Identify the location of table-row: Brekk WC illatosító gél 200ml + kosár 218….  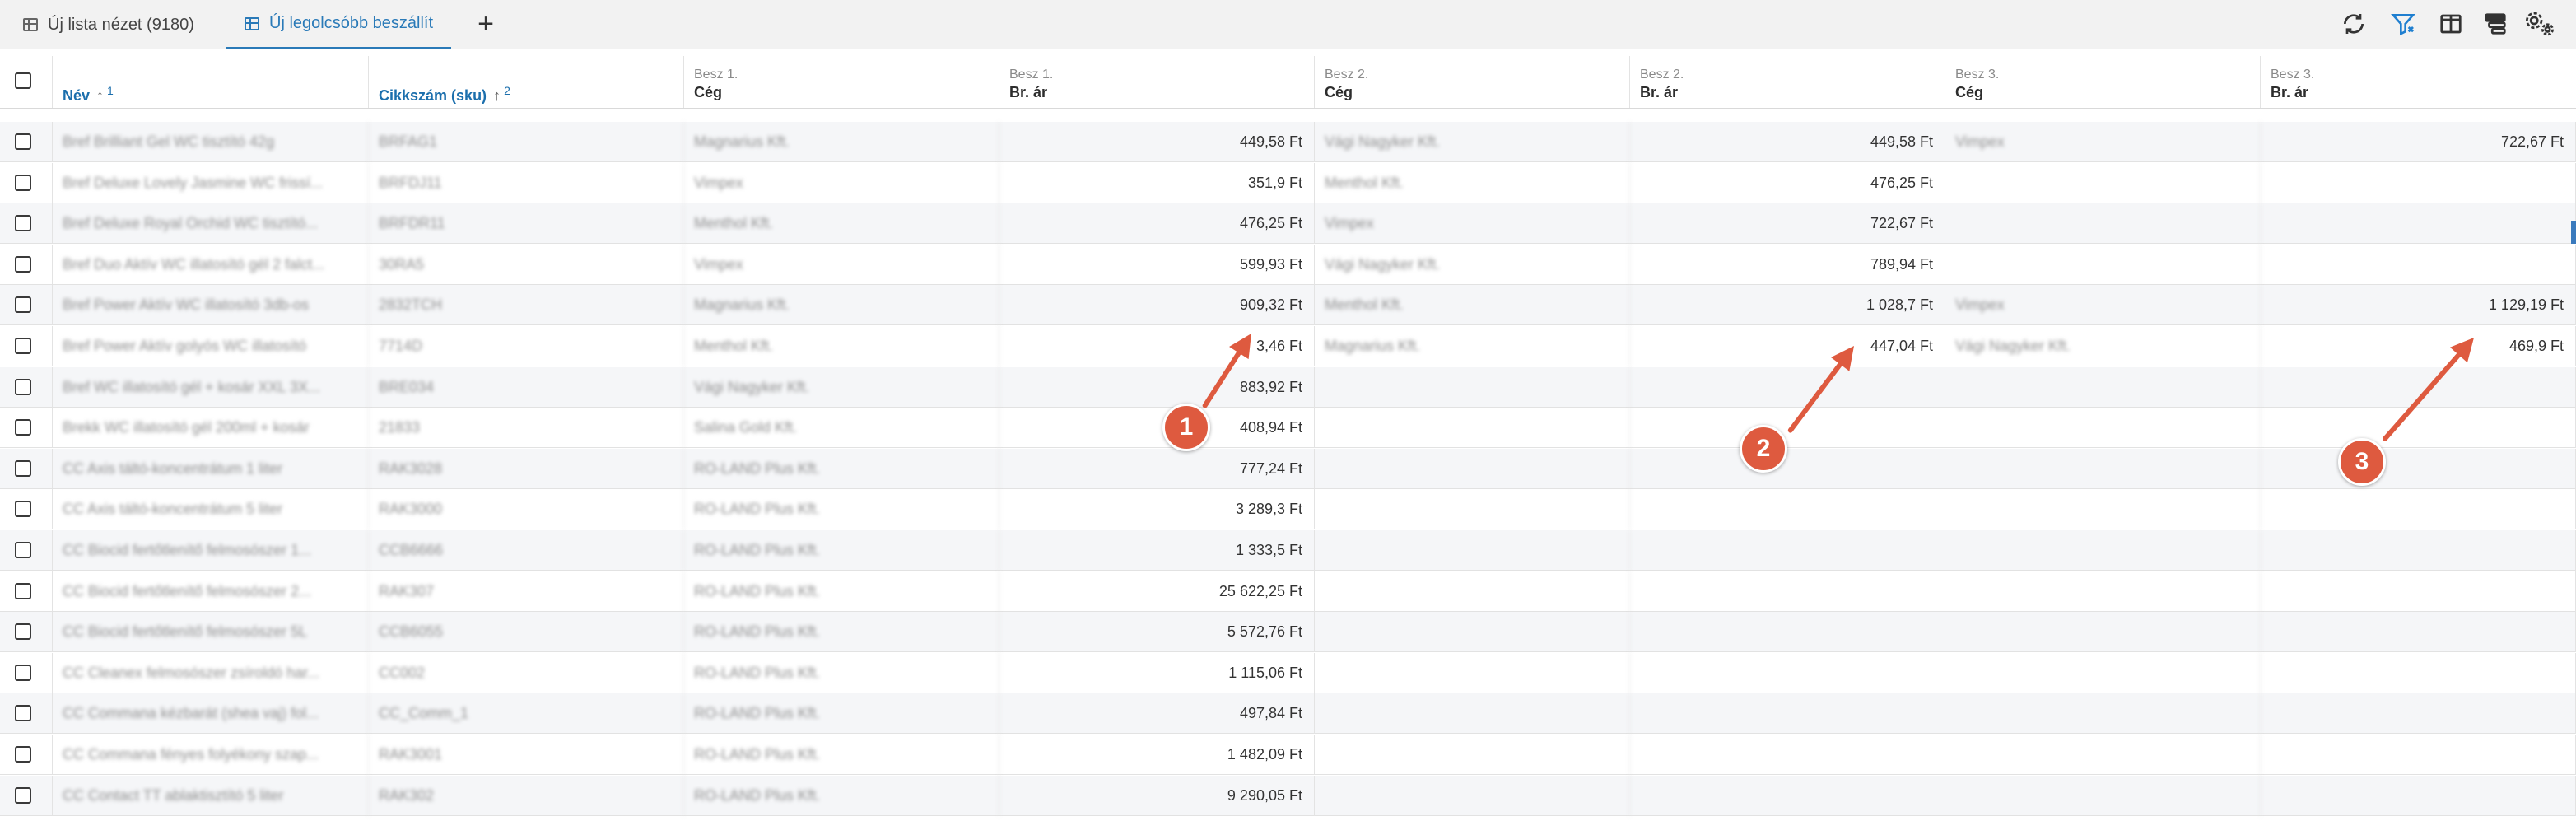
(1288, 428).